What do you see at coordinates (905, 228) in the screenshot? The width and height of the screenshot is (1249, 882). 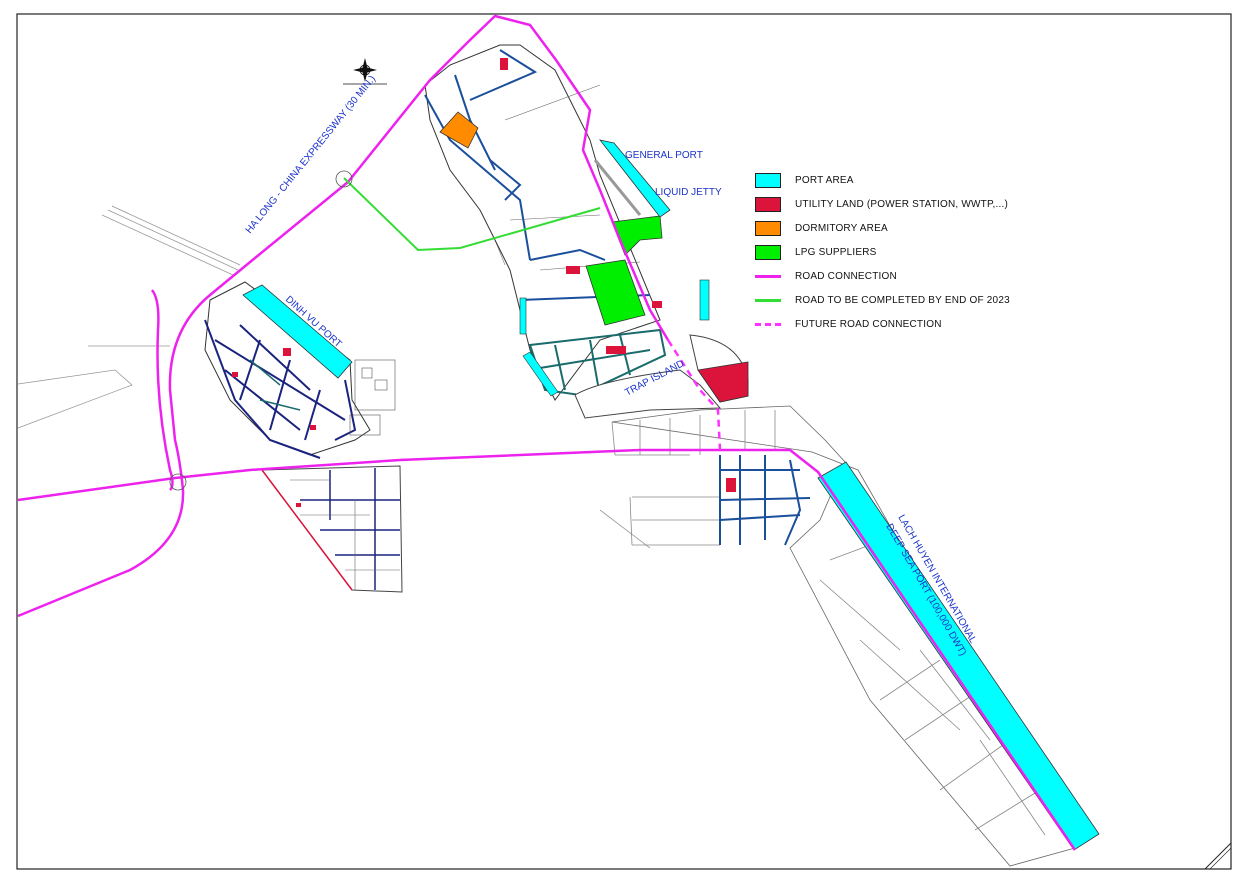 I see `legend-row: DORMITORY AREA` at bounding box center [905, 228].